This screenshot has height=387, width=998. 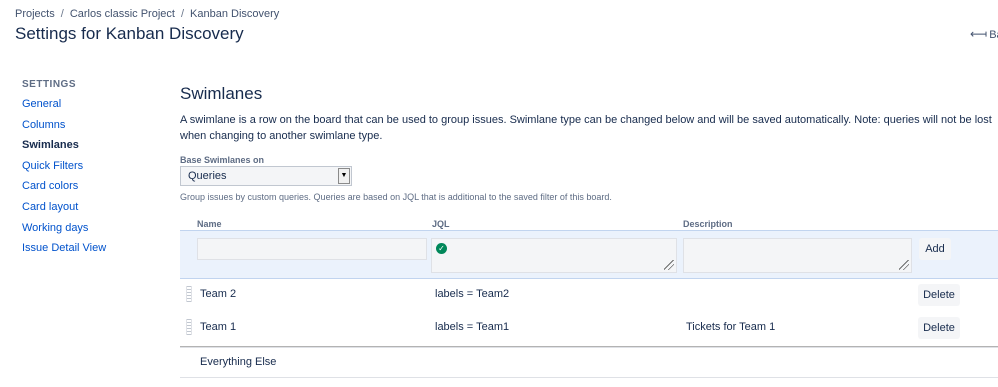 What do you see at coordinates (92, 232) in the screenshot?
I see `sidebar-item-working-days: Working days` at bounding box center [92, 232].